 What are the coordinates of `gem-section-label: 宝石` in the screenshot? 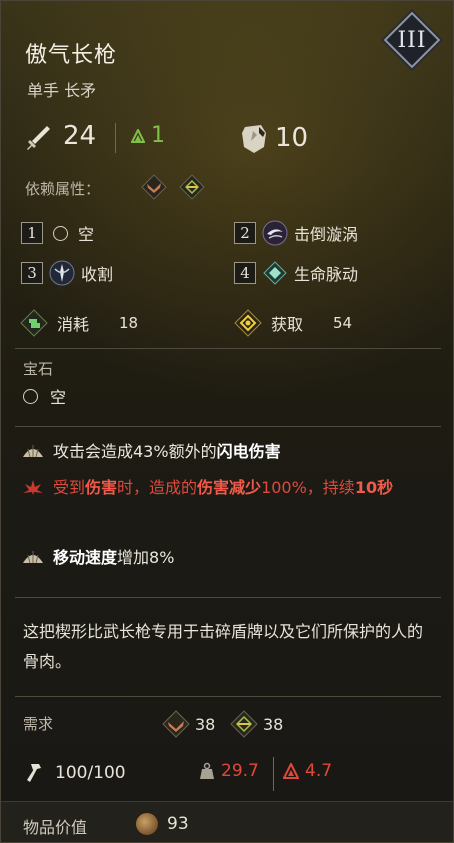 It's located at (38, 369).